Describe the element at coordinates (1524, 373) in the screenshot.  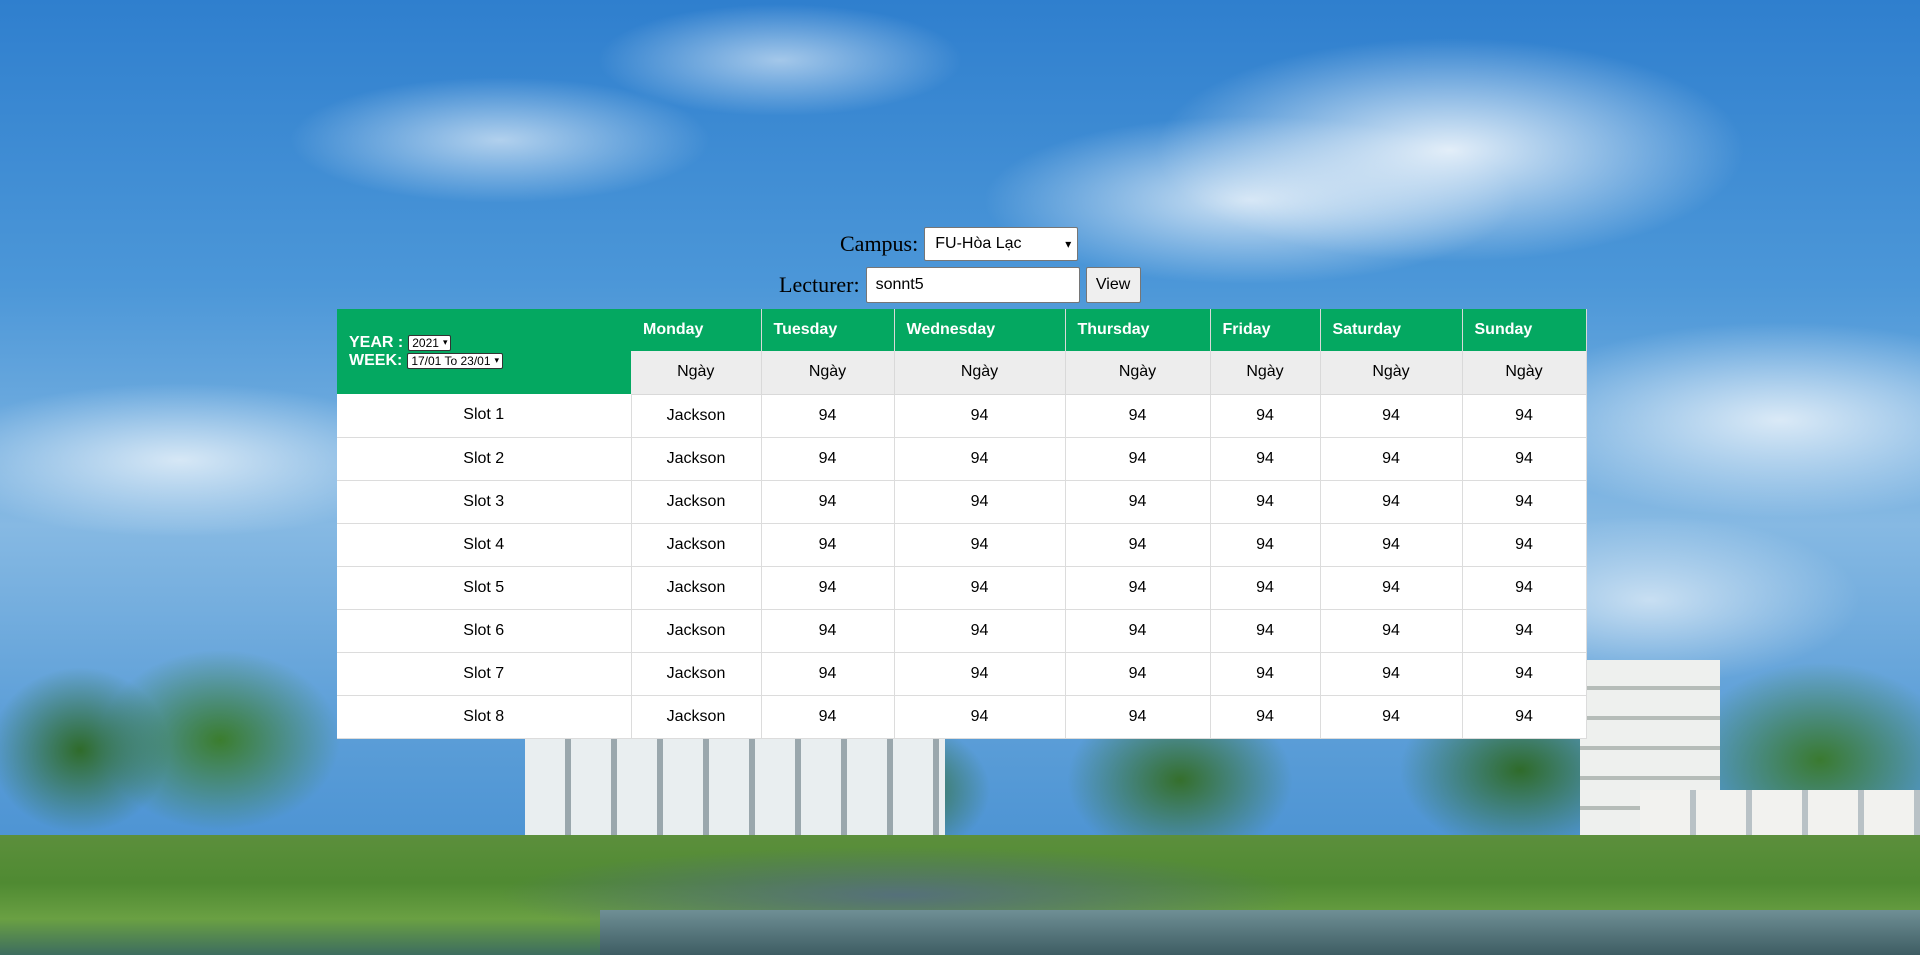
I see `date-cell-sunday: Ngày` at that location.